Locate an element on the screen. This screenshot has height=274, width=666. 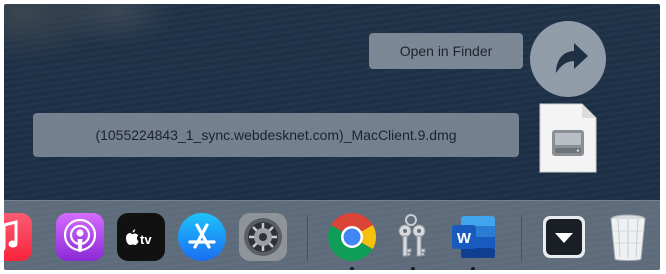
music-icon is located at coordinates (18, 237).